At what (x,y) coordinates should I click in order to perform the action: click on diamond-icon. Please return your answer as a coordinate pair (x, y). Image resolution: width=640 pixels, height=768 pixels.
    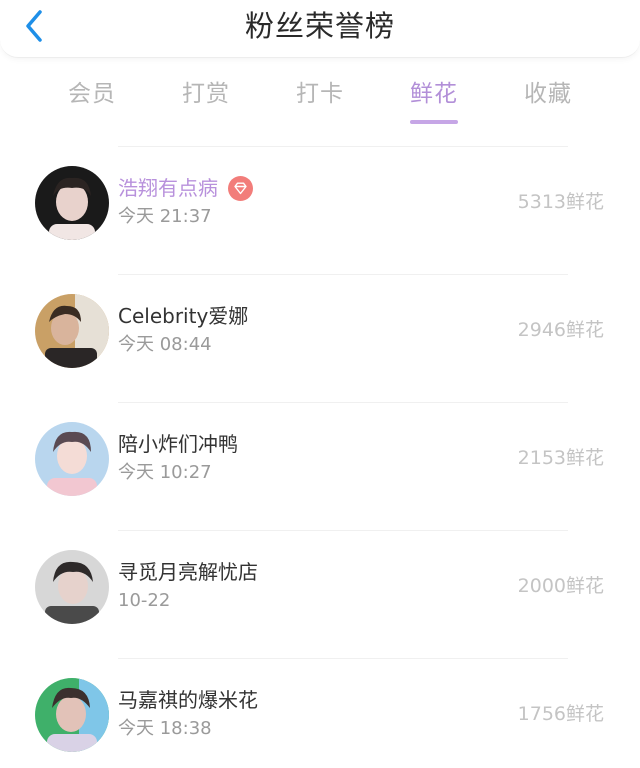
    Looking at the image, I should click on (240, 188).